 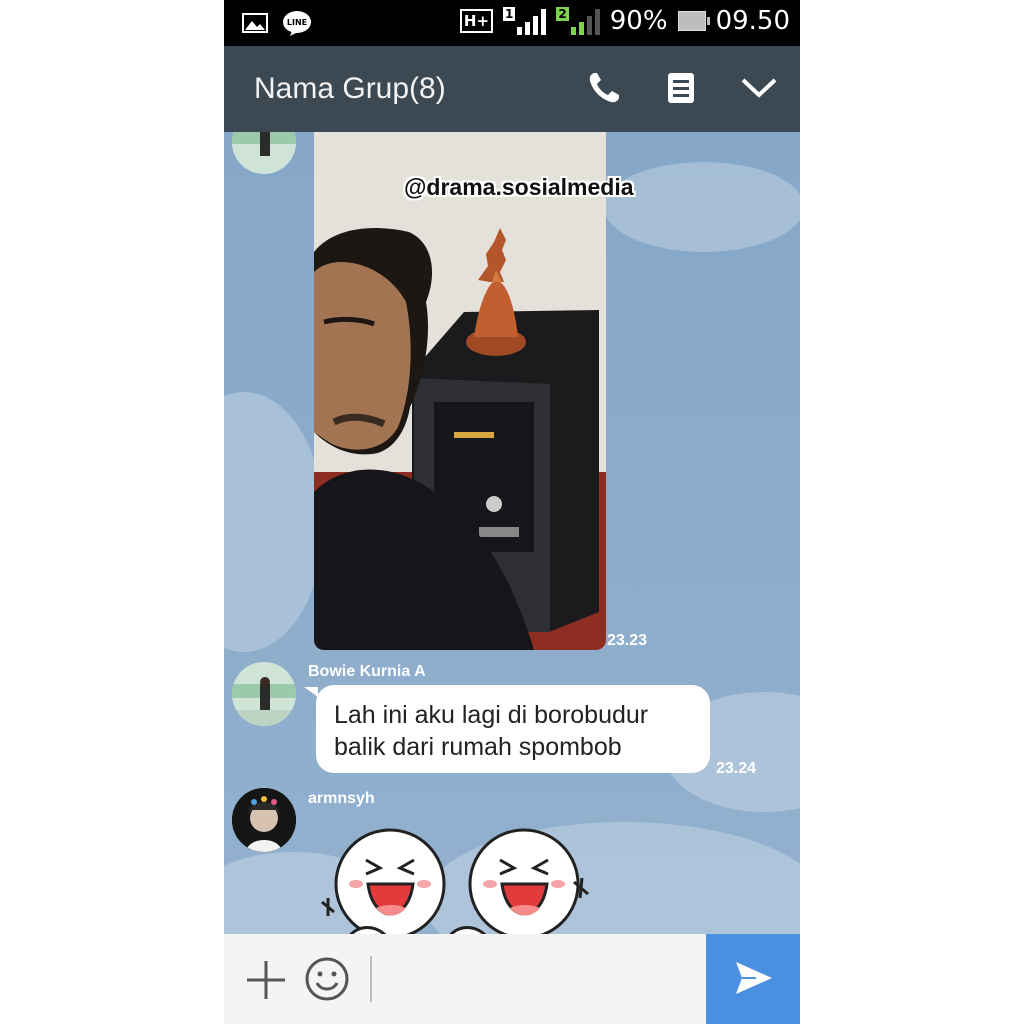 I want to click on sender-name: armnsyh, so click(x=341, y=798).